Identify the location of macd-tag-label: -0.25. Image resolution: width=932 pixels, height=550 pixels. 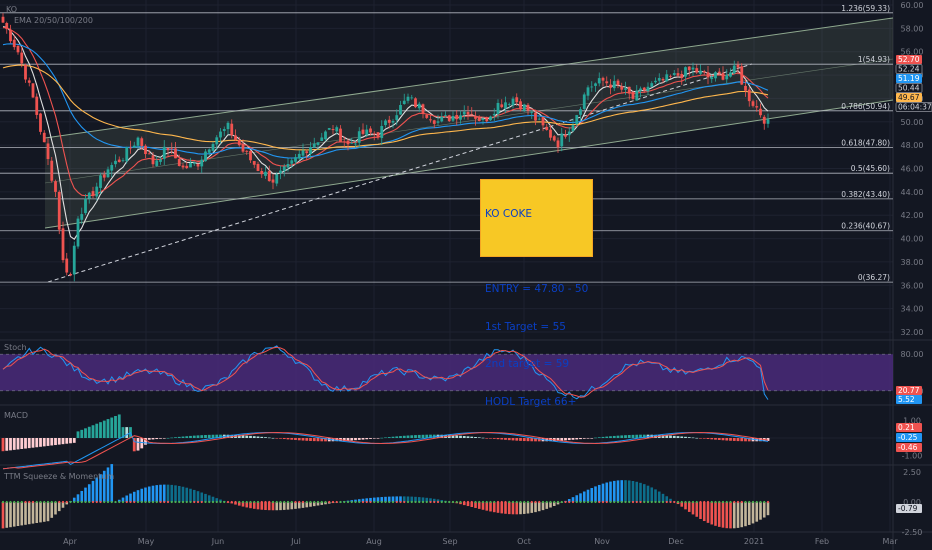
(908, 437).